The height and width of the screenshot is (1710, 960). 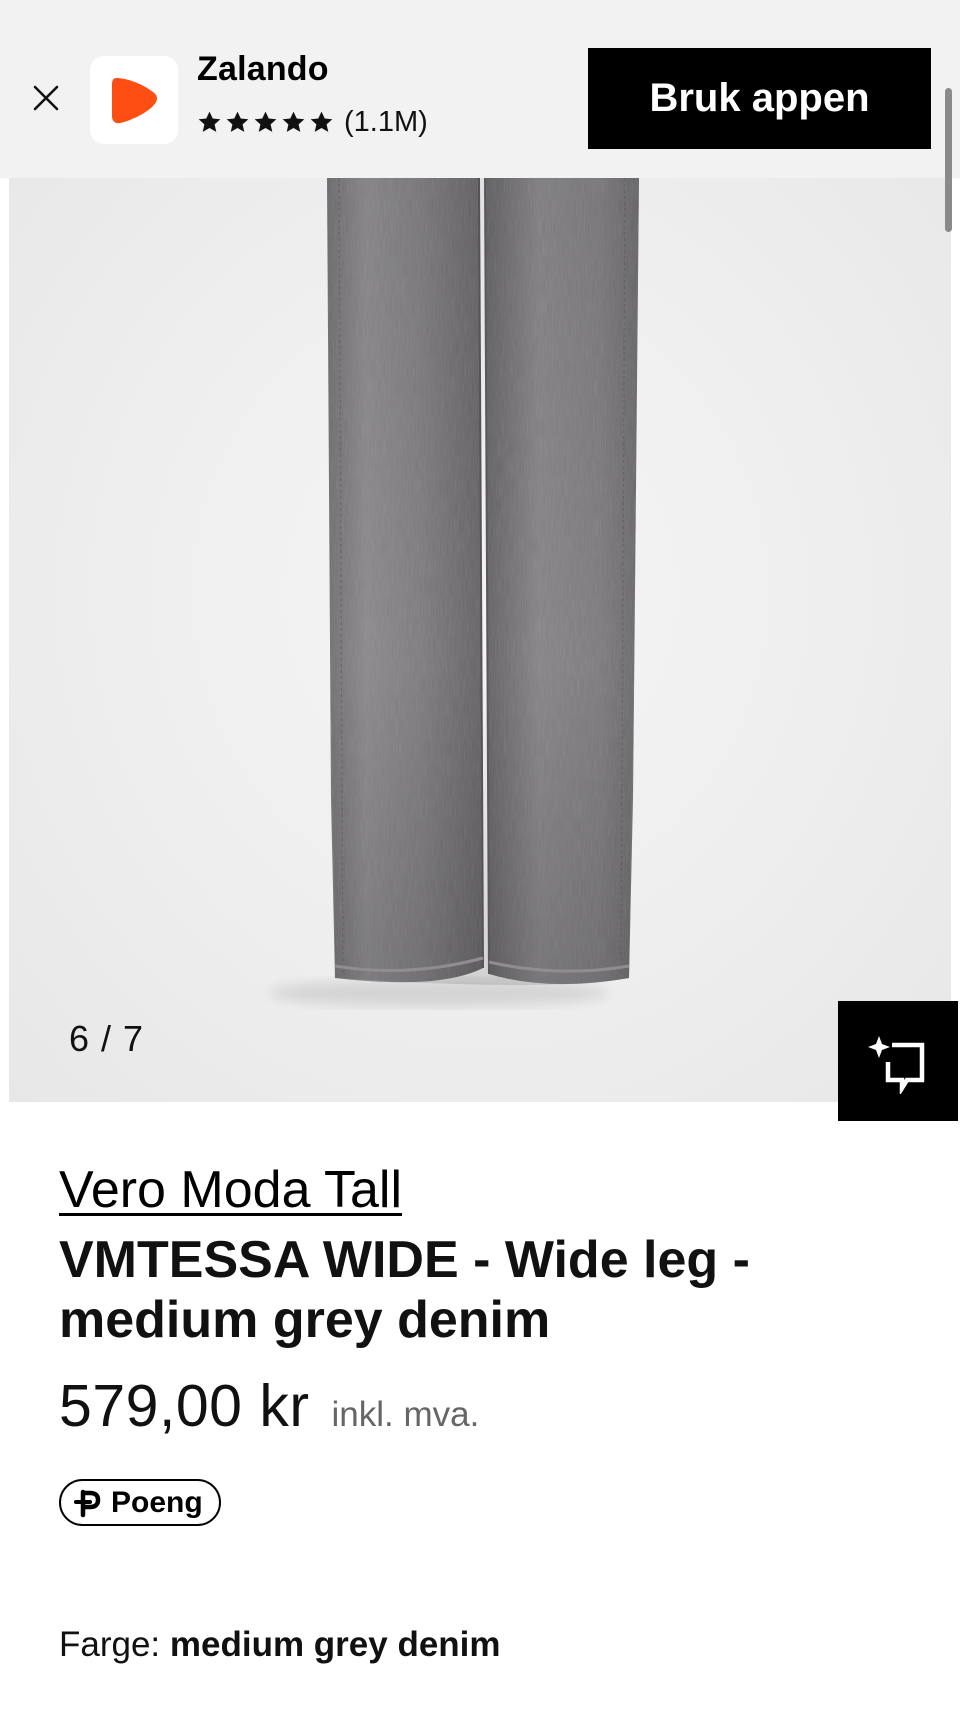 I want to click on app-install-banner: Zalando (1.1M) Bruk appen, so click(x=480, y=89).